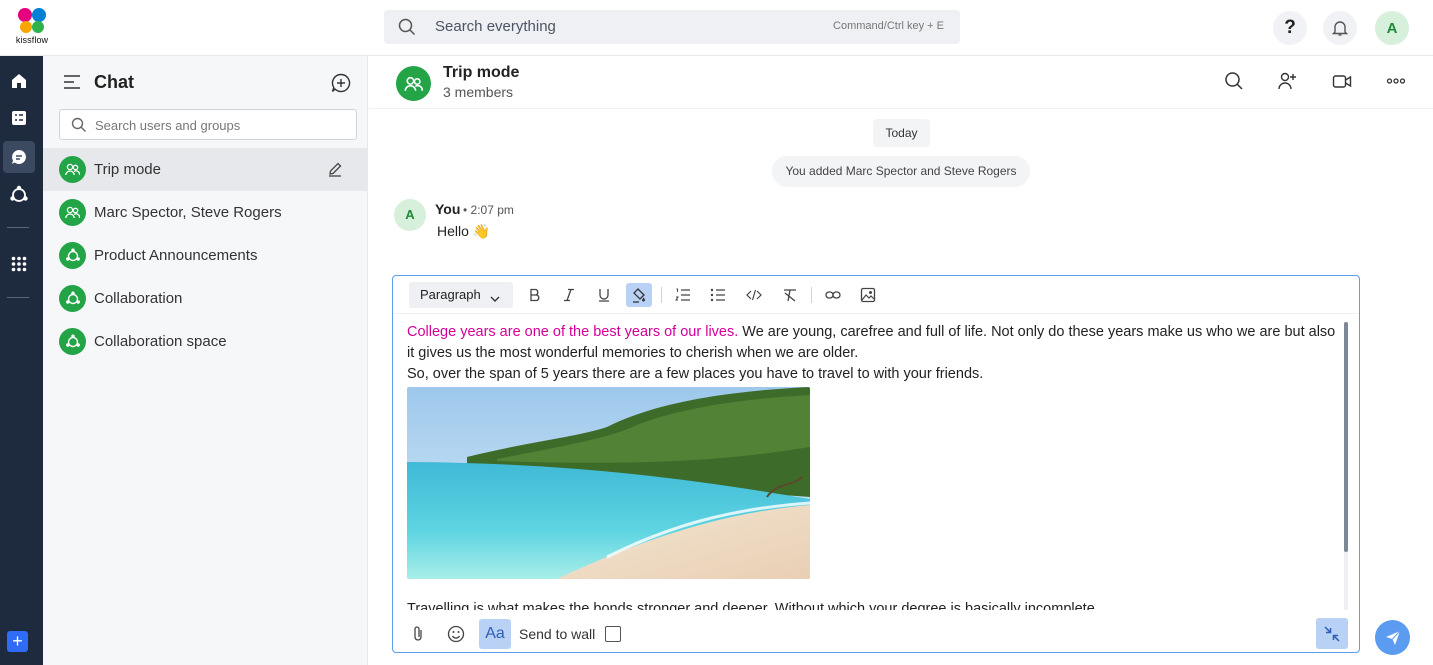 Image resolution: width=1433 pixels, height=665 pixels. Describe the element at coordinates (901, 171) in the screenshot. I see `system-message: You added Marc Spector and Steve Rogers` at that location.